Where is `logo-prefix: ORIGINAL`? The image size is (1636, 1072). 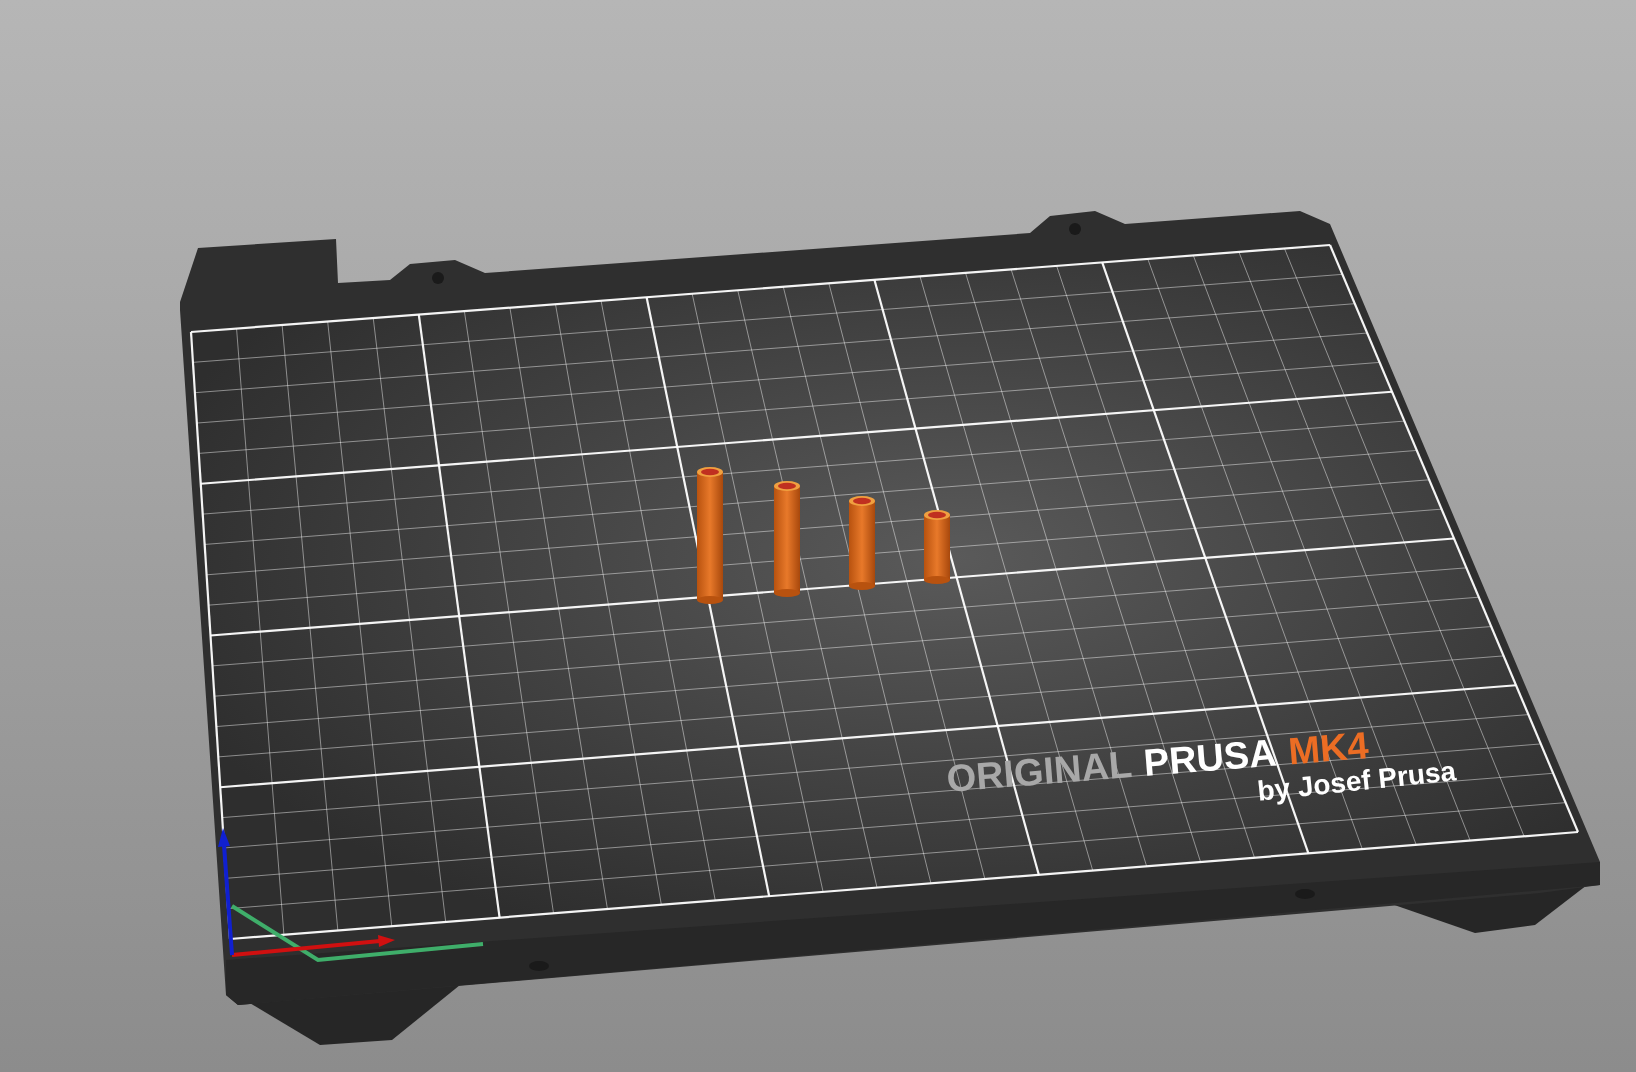 logo-prefix: ORIGINAL is located at coordinates (1039, 772).